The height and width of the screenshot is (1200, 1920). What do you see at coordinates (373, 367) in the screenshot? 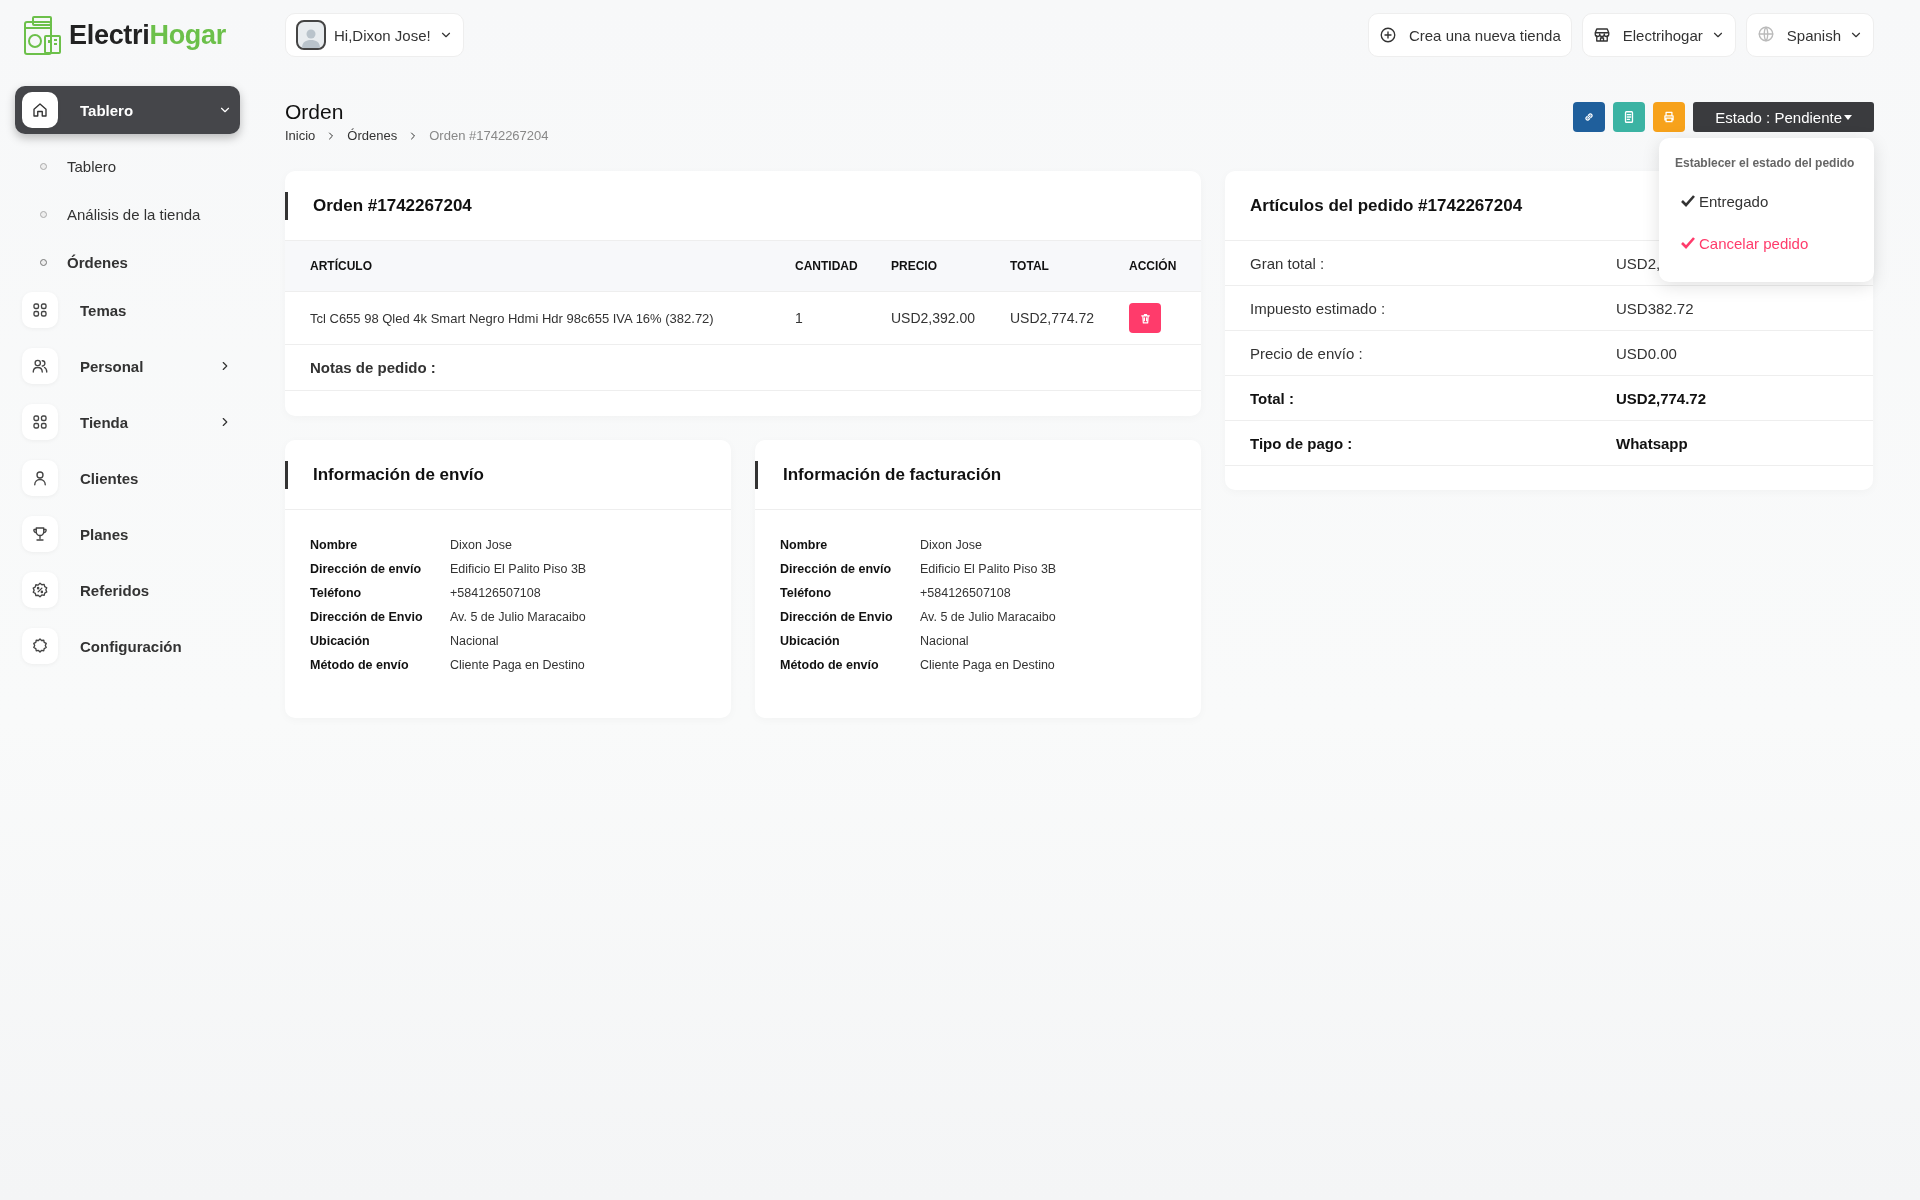
I see `notes-label: Notas de pedido :` at bounding box center [373, 367].